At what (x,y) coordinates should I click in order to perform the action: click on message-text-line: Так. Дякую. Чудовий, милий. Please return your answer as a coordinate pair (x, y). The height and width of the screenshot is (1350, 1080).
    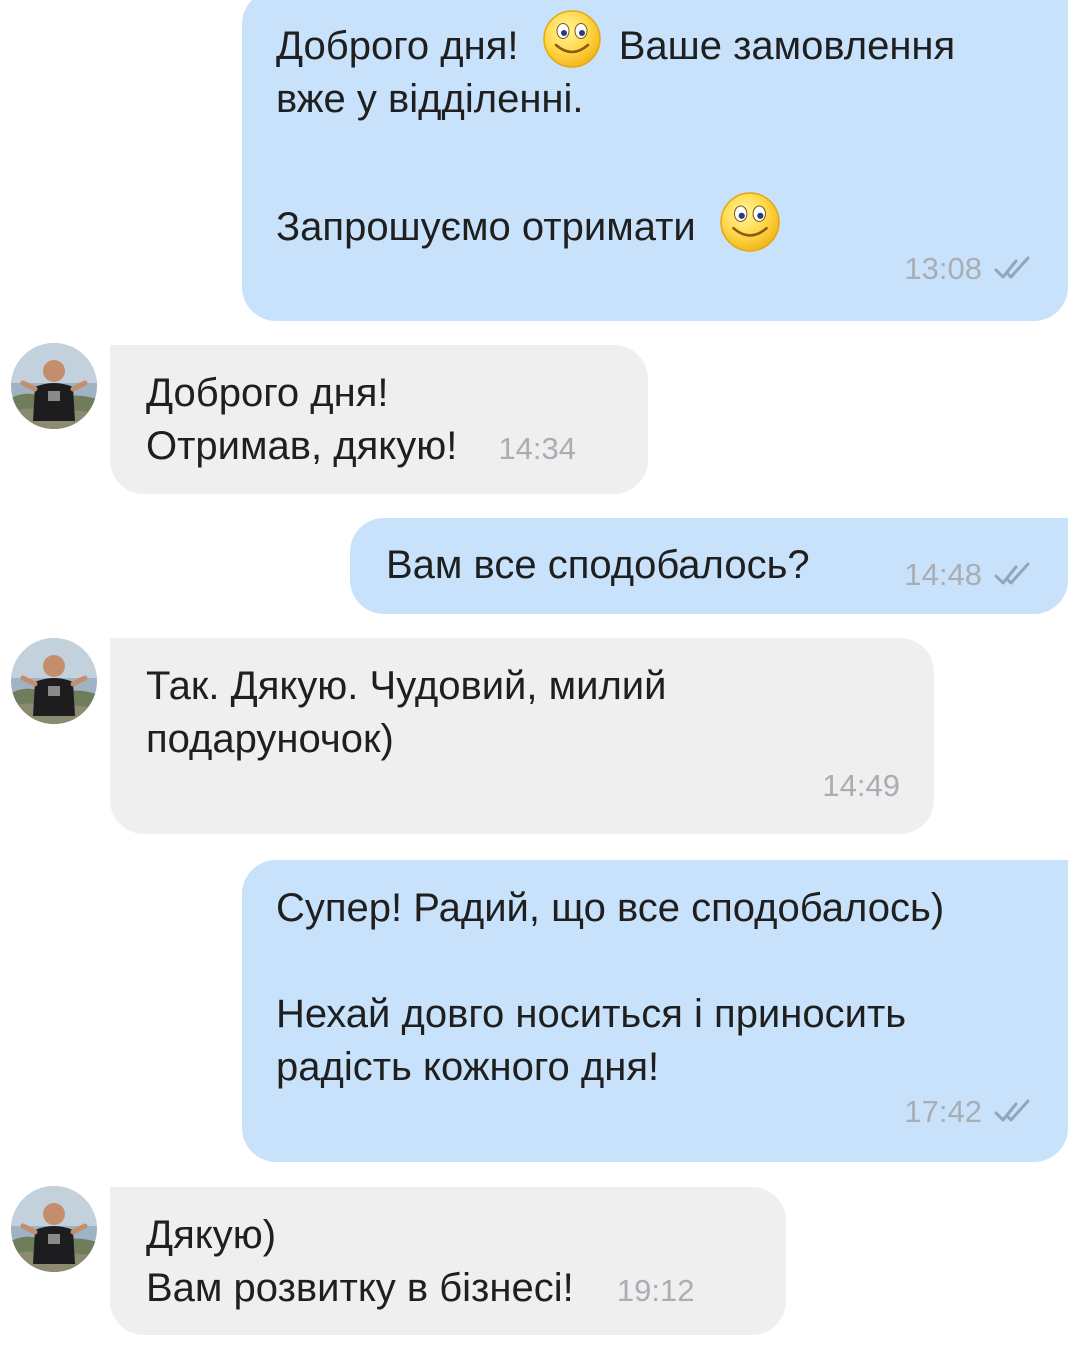
    Looking at the image, I should click on (406, 686).